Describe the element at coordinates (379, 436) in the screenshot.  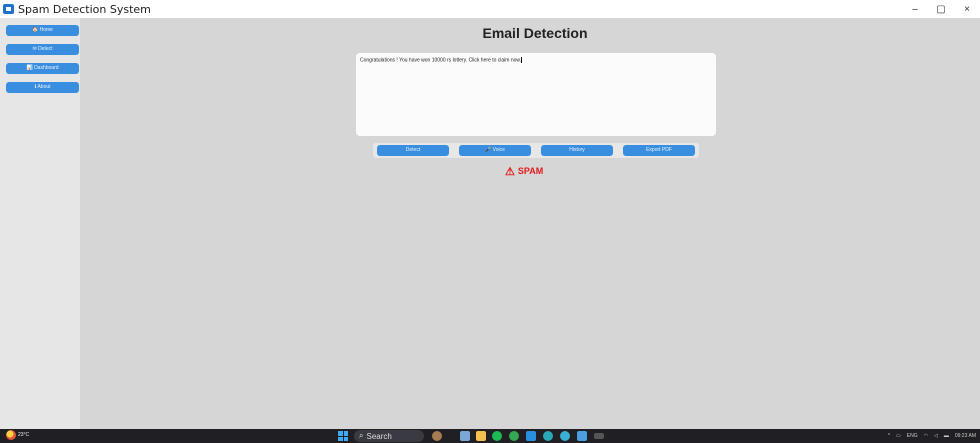
I see `search-placeholder: Search` at that location.